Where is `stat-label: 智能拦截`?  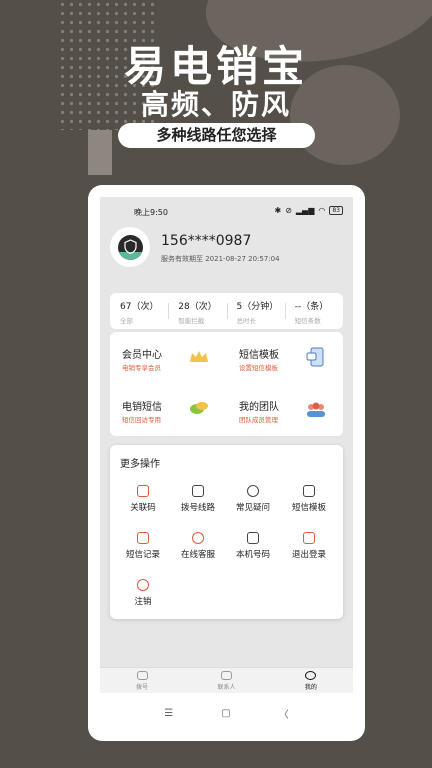
stat-label: 智能拦截 is located at coordinates (191, 321).